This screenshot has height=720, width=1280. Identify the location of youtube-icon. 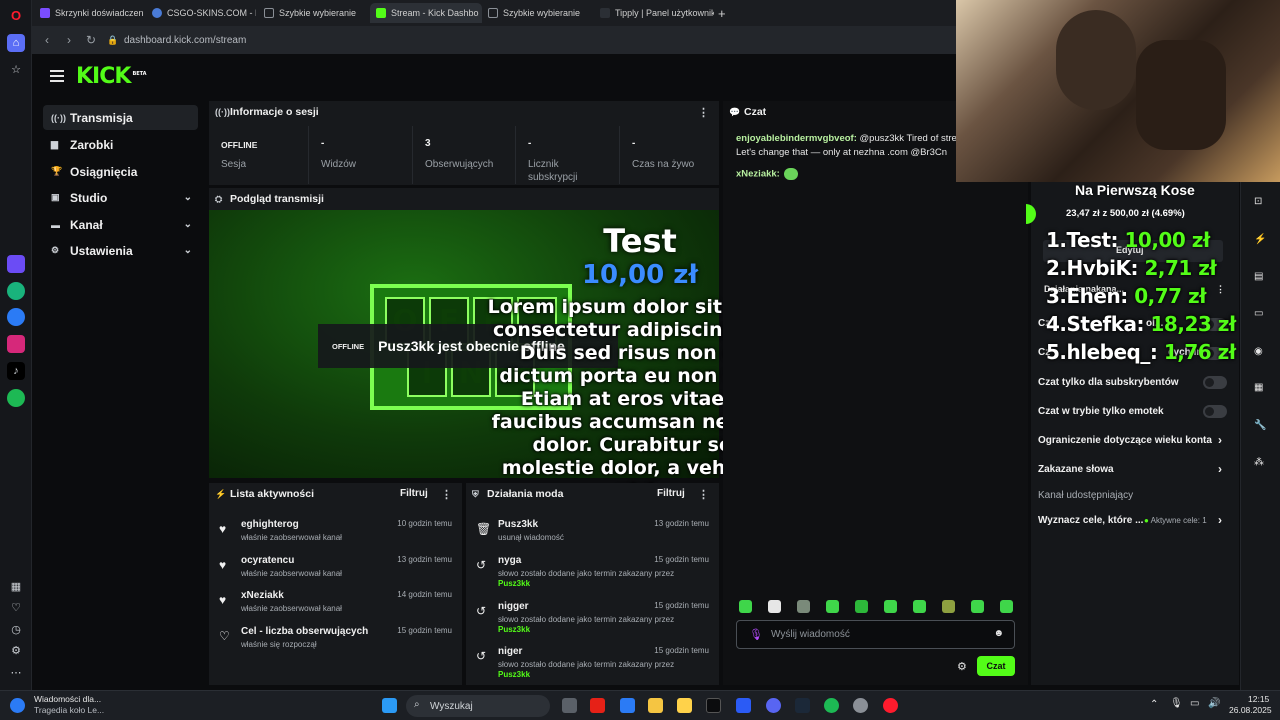
(597, 705).